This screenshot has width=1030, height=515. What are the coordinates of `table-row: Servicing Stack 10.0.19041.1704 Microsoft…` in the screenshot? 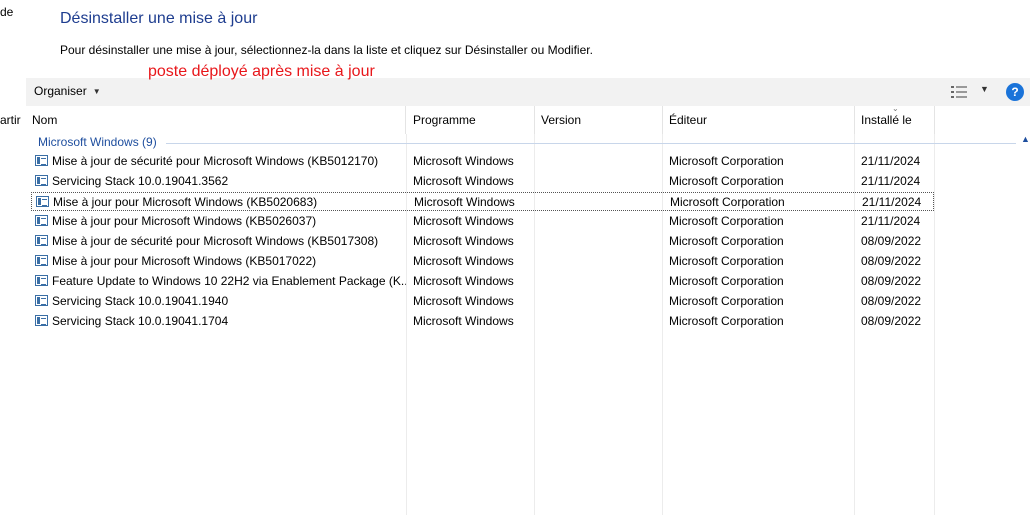 It's located at (482, 321).